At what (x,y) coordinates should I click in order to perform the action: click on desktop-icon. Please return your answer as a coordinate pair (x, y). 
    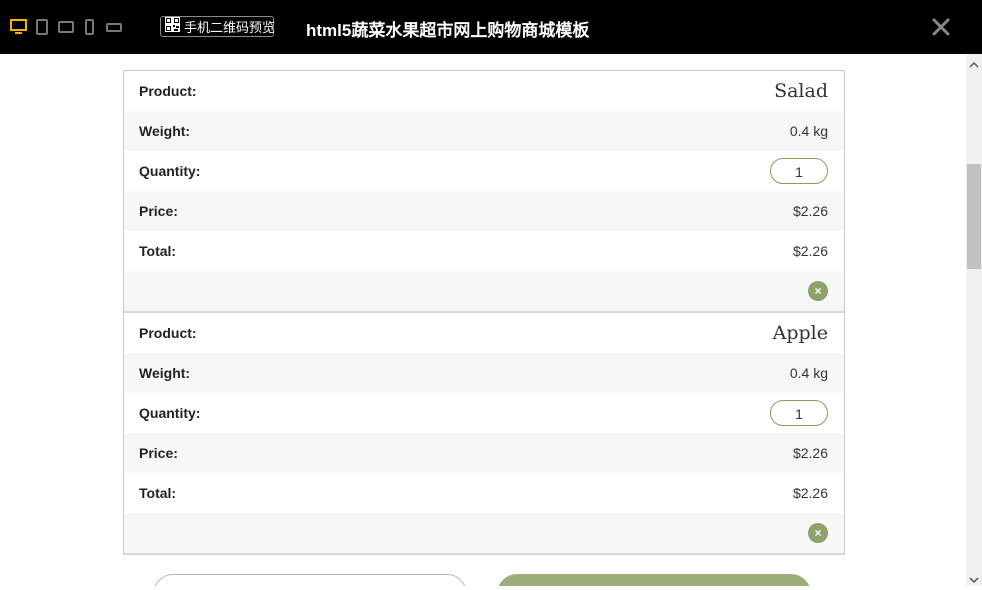
    Looking at the image, I should click on (18, 27).